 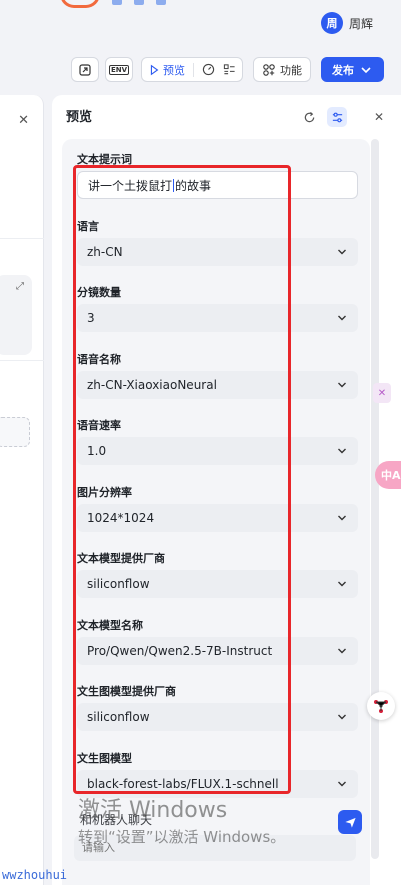 What do you see at coordinates (104, 159) in the screenshot?
I see `field-label: 文本提示词` at bounding box center [104, 159].